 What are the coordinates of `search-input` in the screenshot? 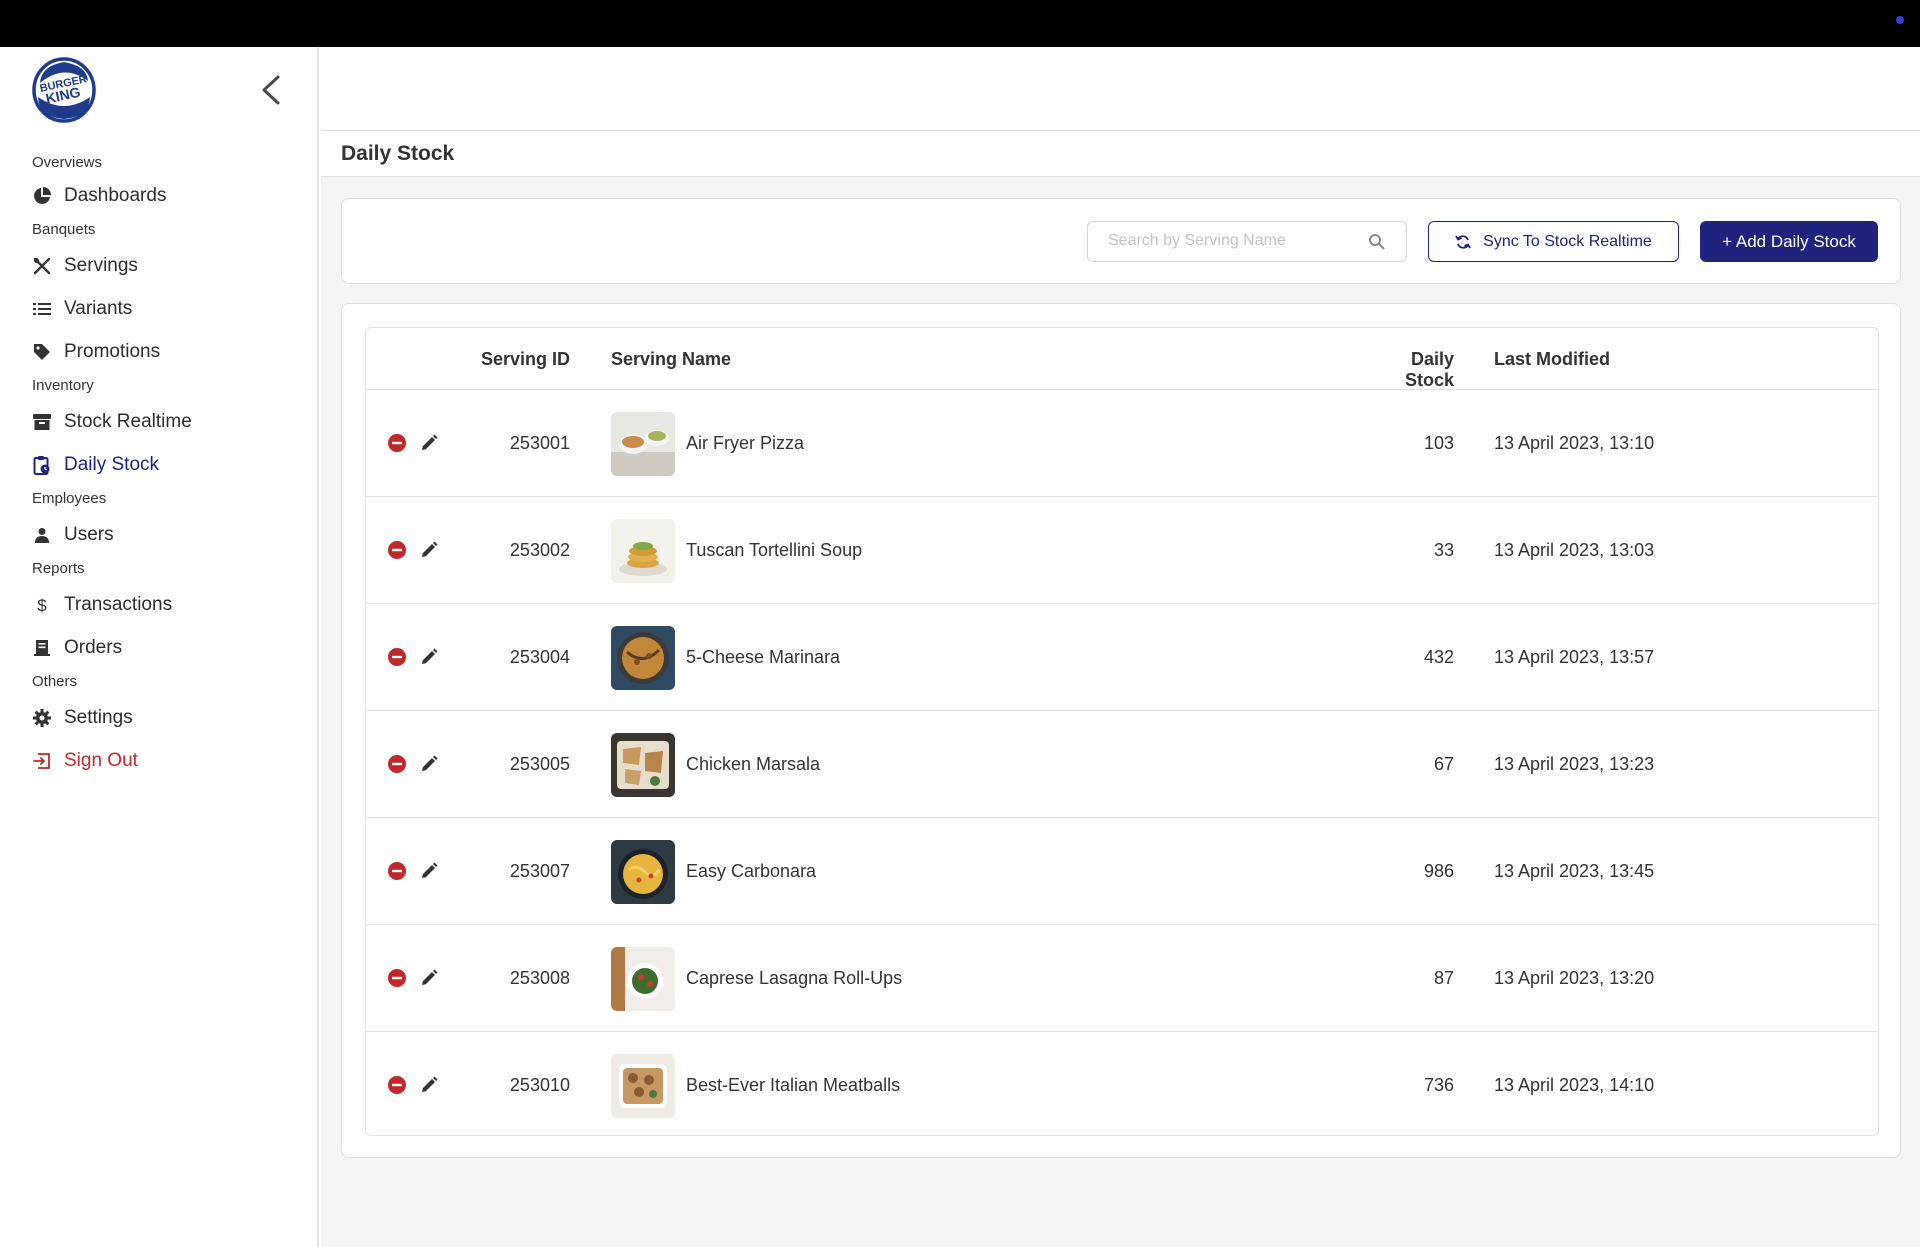 It's located at (1233, 241).